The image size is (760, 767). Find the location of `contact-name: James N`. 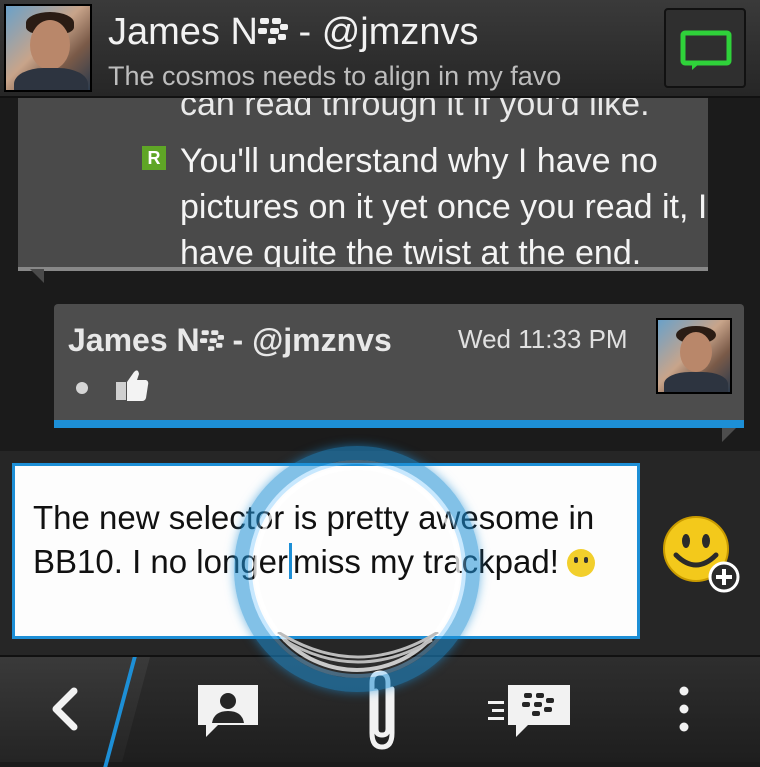

contact-name: James N is located at coordinates (183, 32).